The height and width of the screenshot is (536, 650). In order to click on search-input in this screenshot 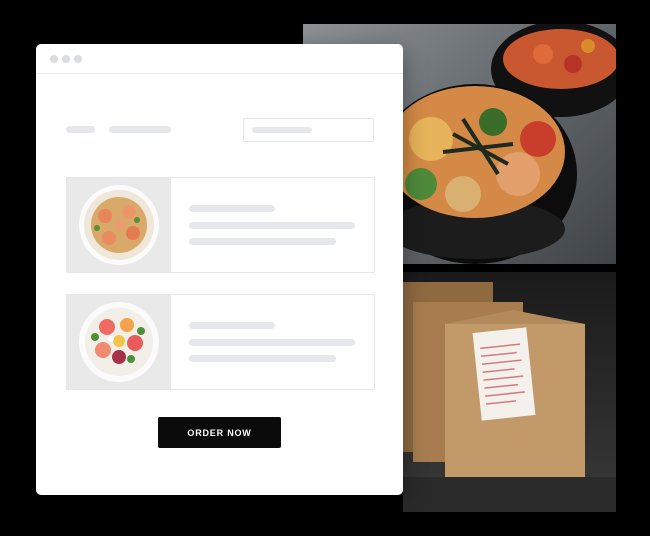, I will do `click(308, 130)`.